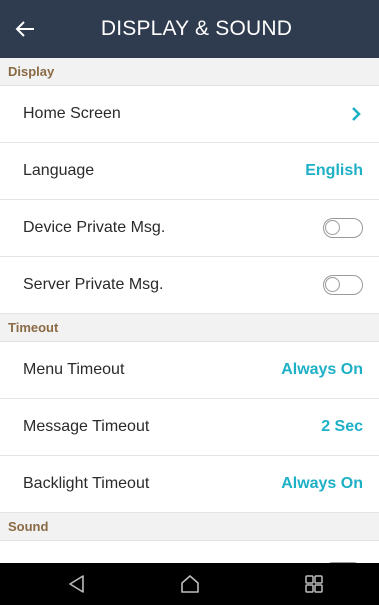 The width and height of the screenshot is (379, 605). Describe the element at coordinates (322, 369) in the screenshot. I see `menu-timeout-value: Always On` at that location.